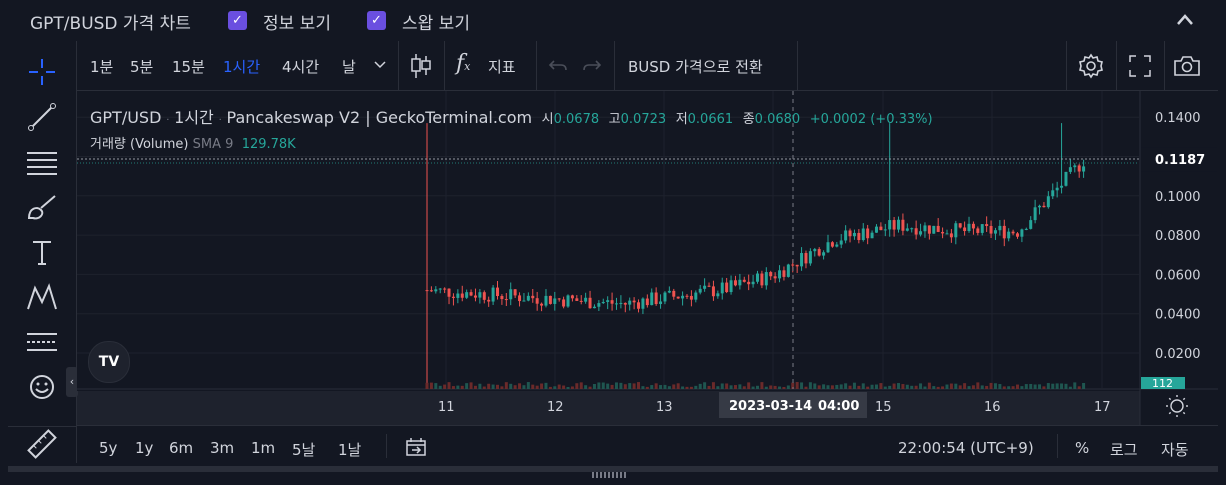 This screenshot has width=1226, height=485. I want to click on interval-day: 날, so click(349, 66).